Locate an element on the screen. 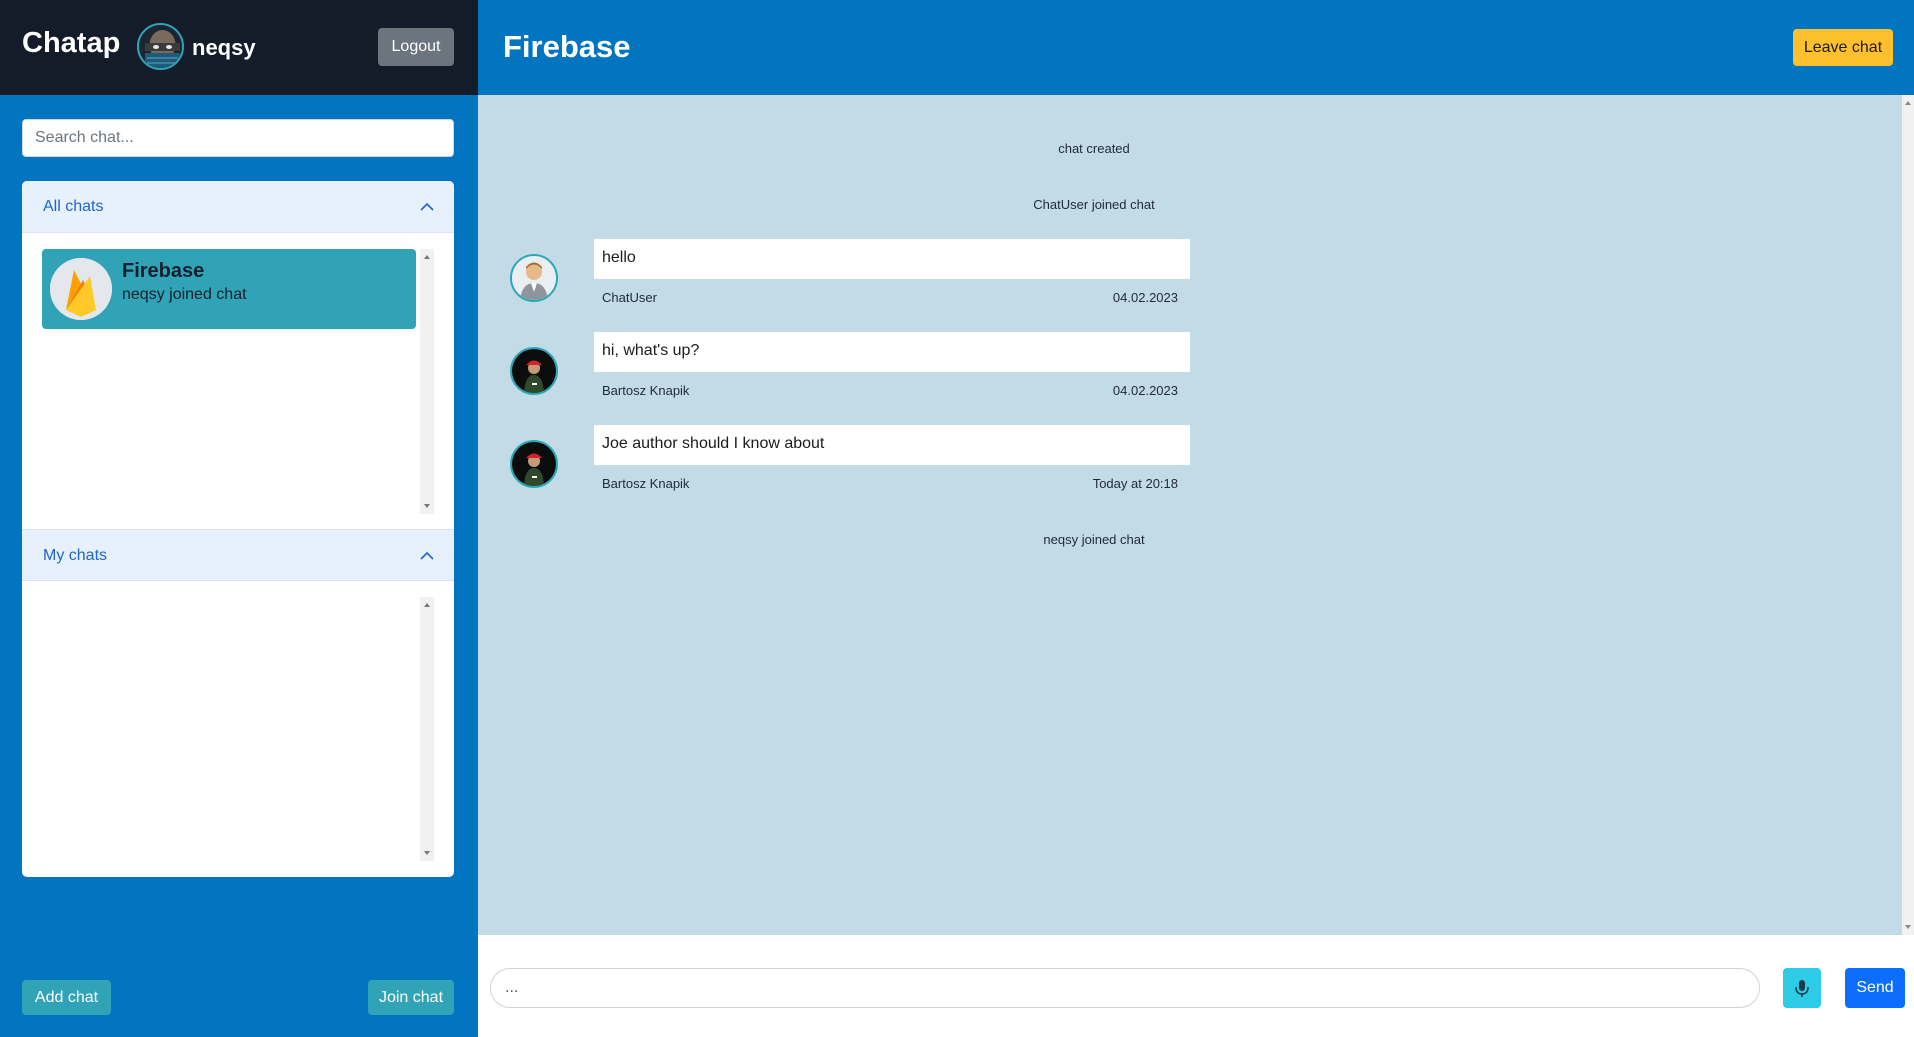 Image resolution: width=1914 pixels, height=1037 pixels. user-avatar-masked-icon is located at coordinates (160, 46).